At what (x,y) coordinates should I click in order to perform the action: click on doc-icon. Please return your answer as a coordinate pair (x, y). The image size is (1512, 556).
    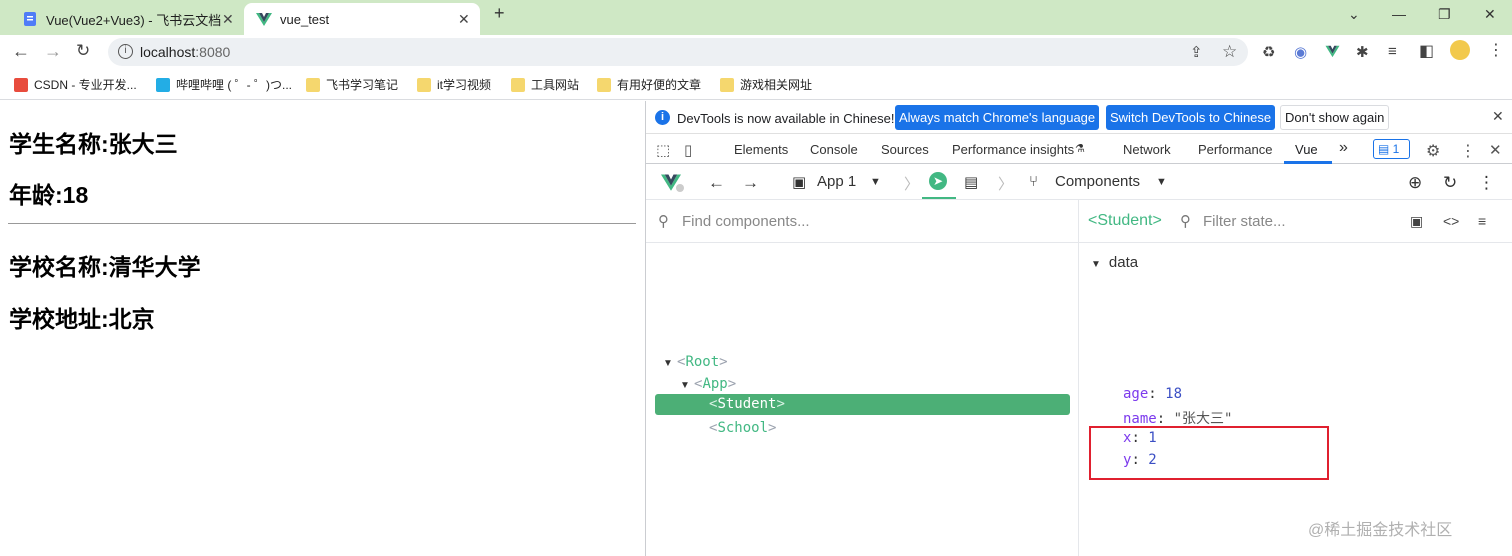
    Looking at the image, I should click on (30, 19).